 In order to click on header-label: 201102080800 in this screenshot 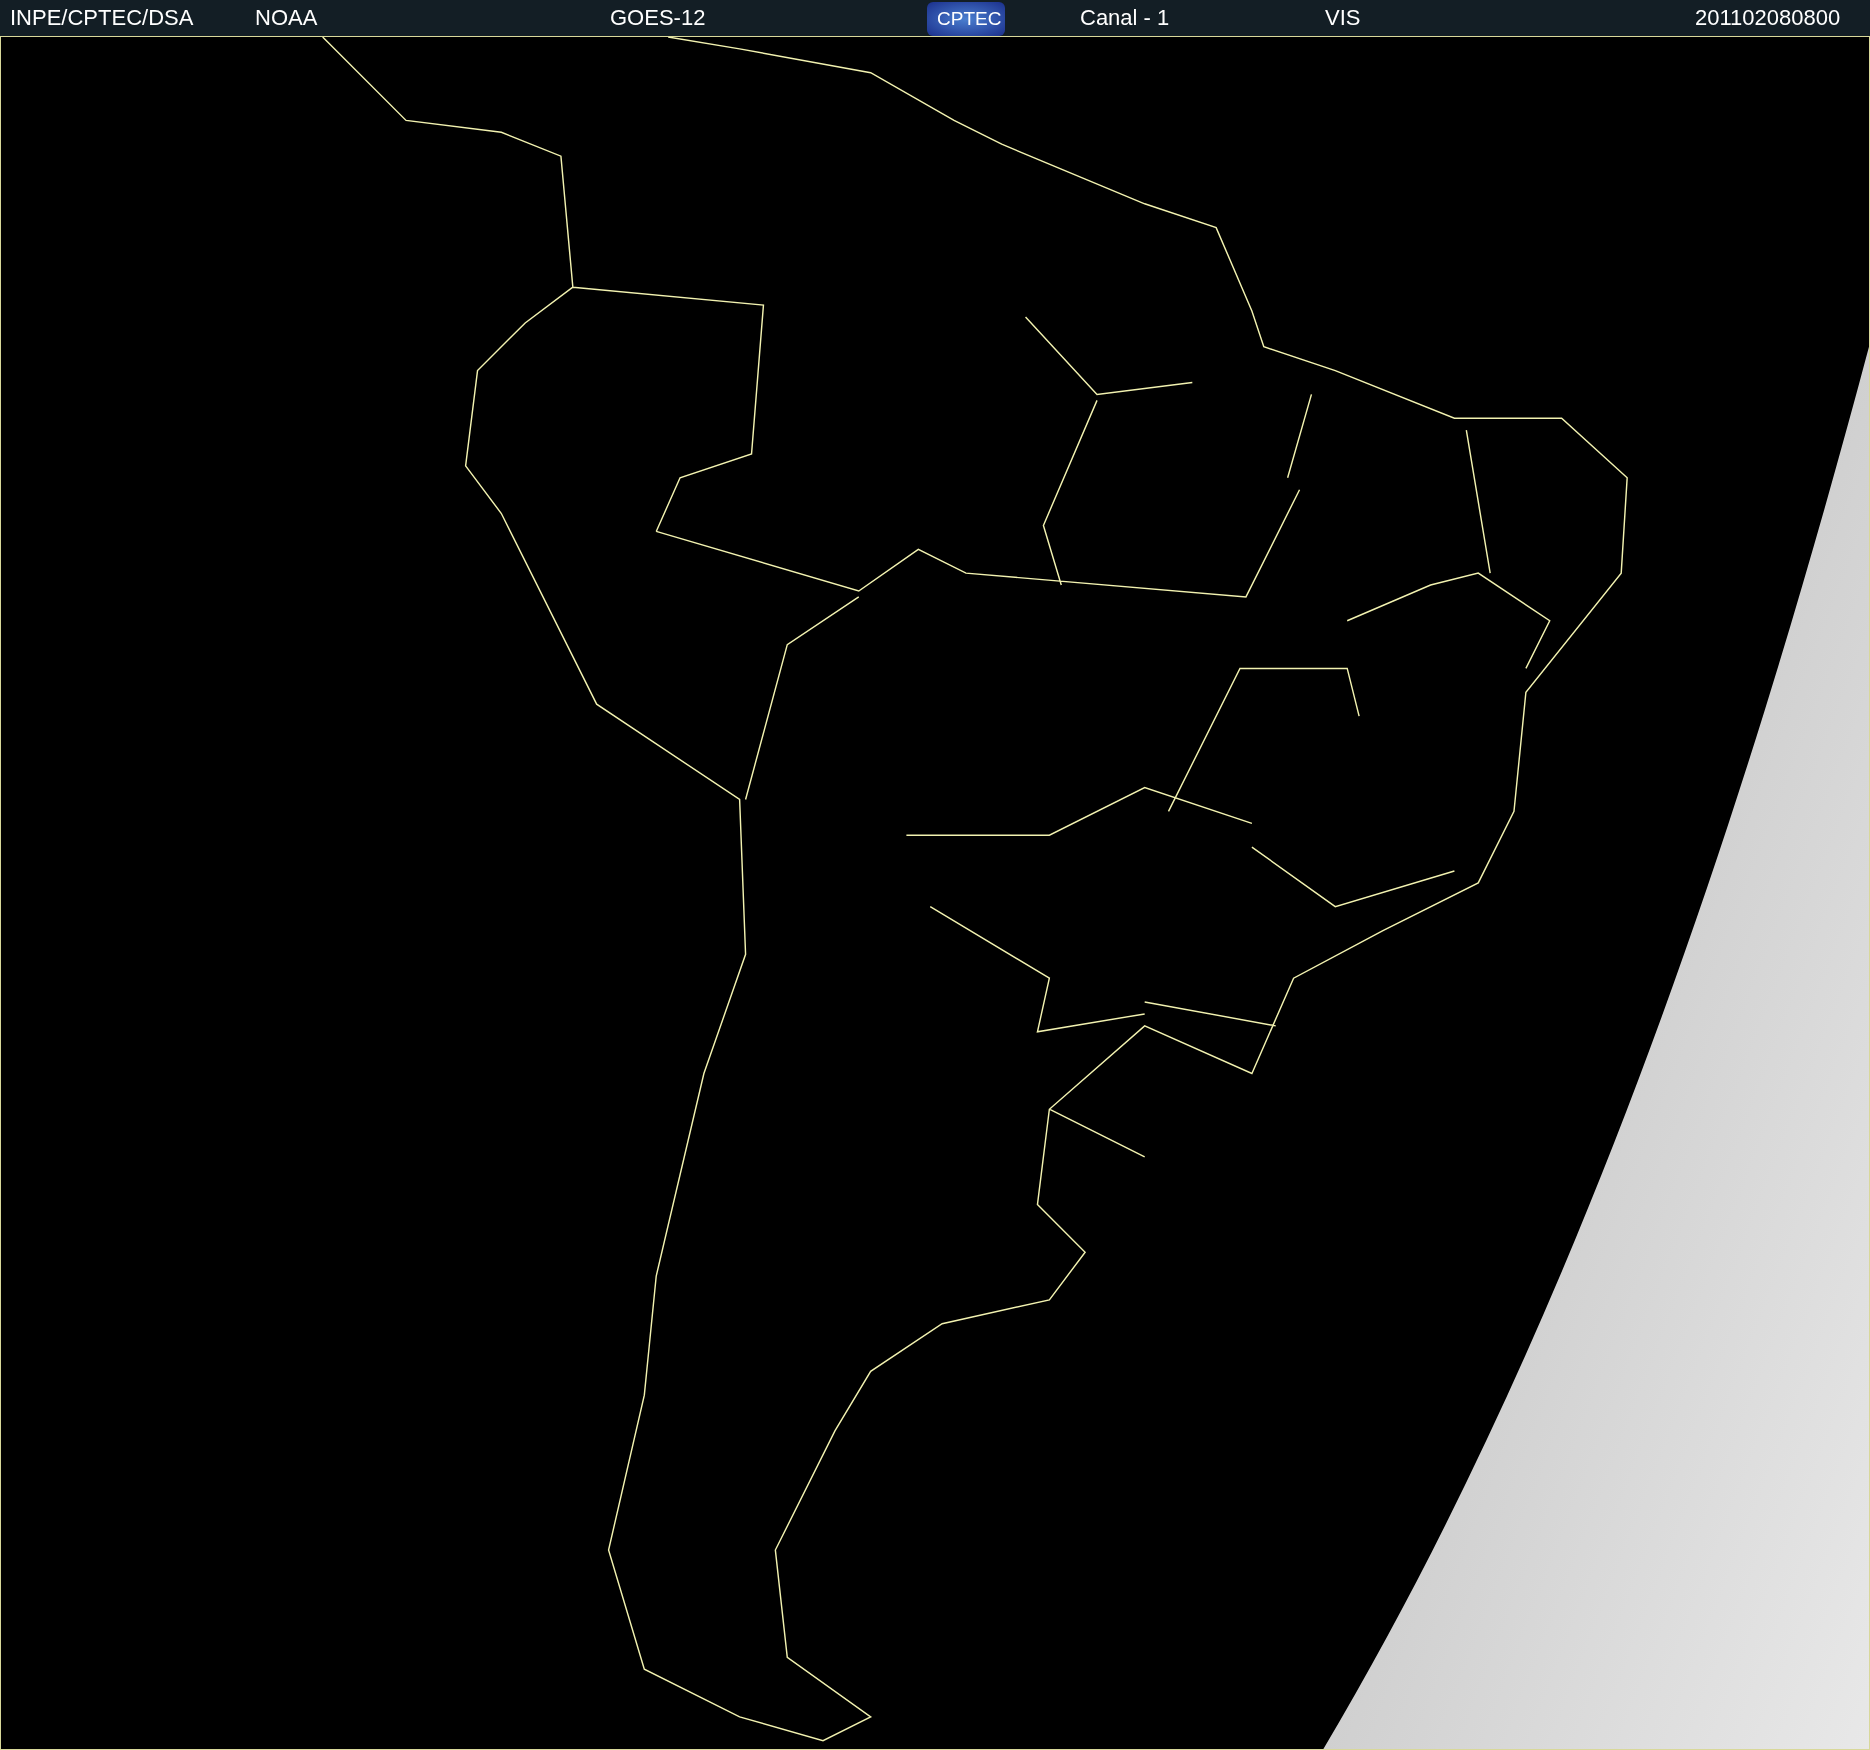, I will do `click(1768, 18)`.